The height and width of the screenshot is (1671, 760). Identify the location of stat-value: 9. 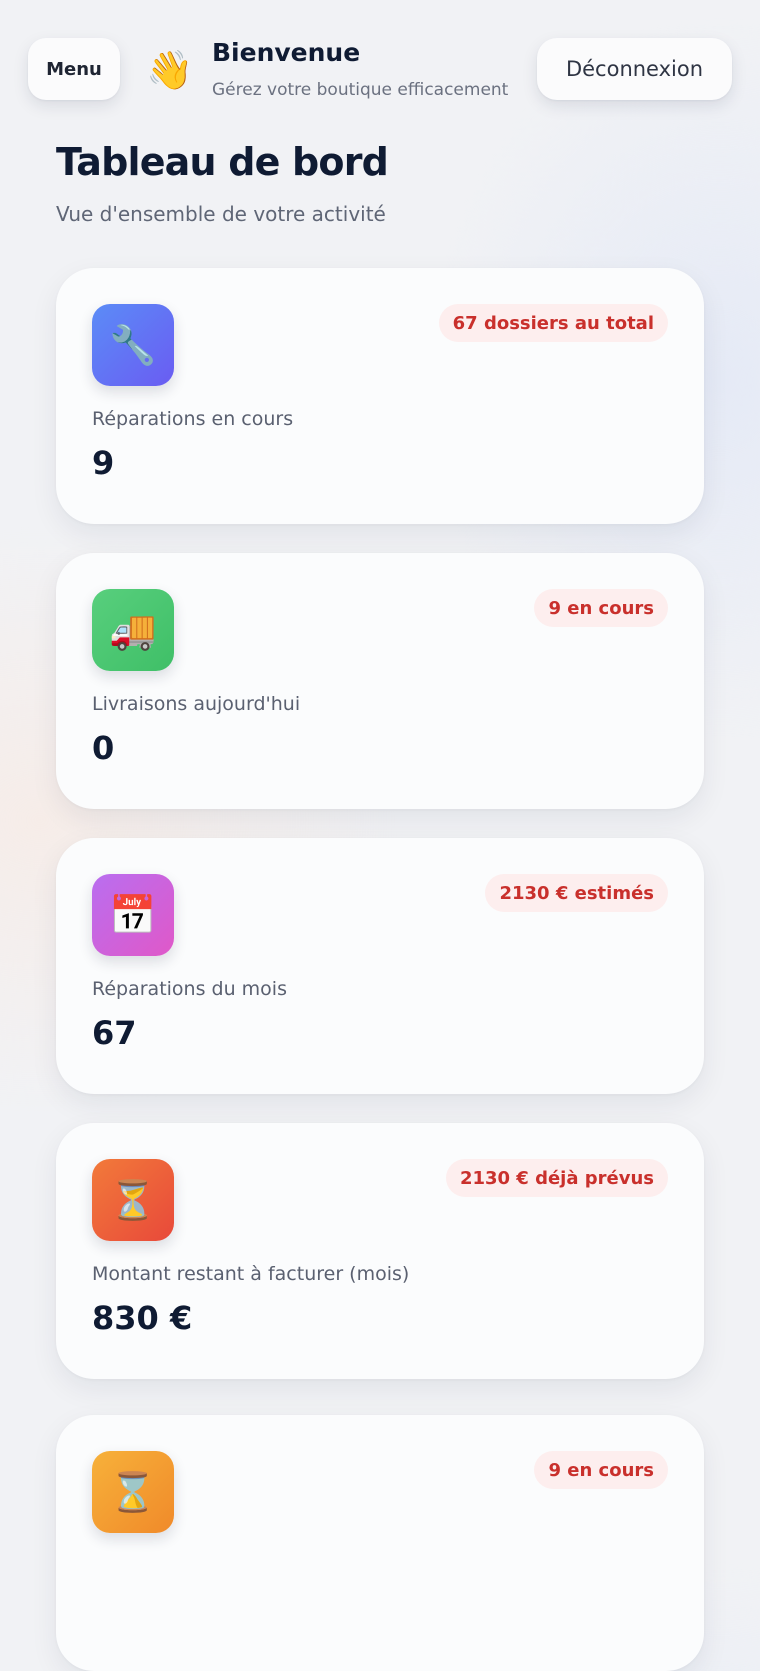
(103, 463).